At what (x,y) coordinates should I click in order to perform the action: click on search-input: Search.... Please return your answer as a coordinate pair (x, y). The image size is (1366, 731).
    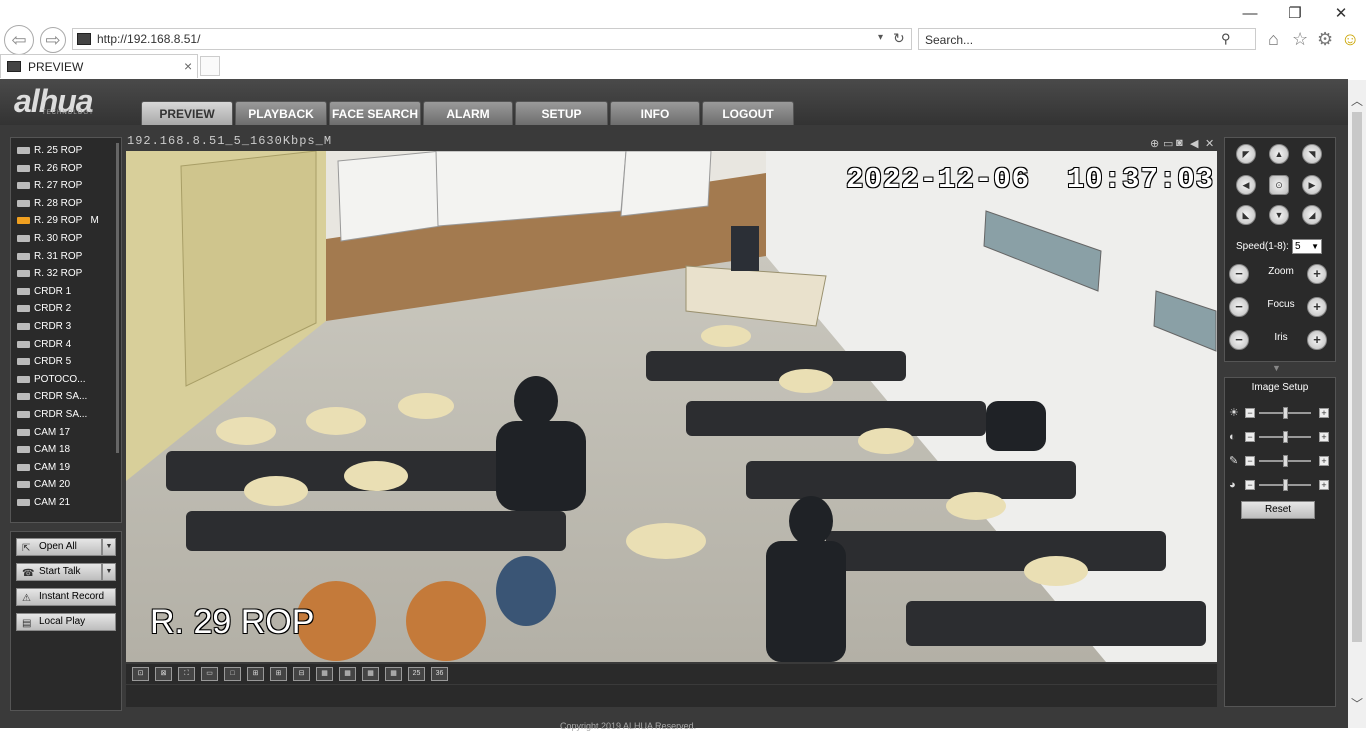
    Looking at the image, I should click on (949, 40).